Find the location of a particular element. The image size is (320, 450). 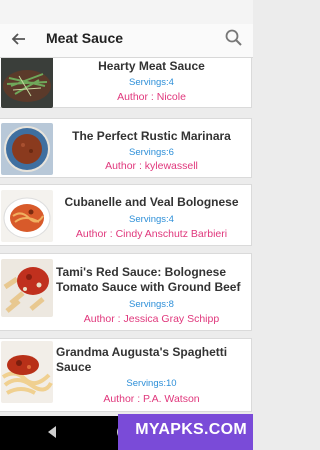

watermark-banner: MYAPKS.COM is located at coordinates (185, 432).